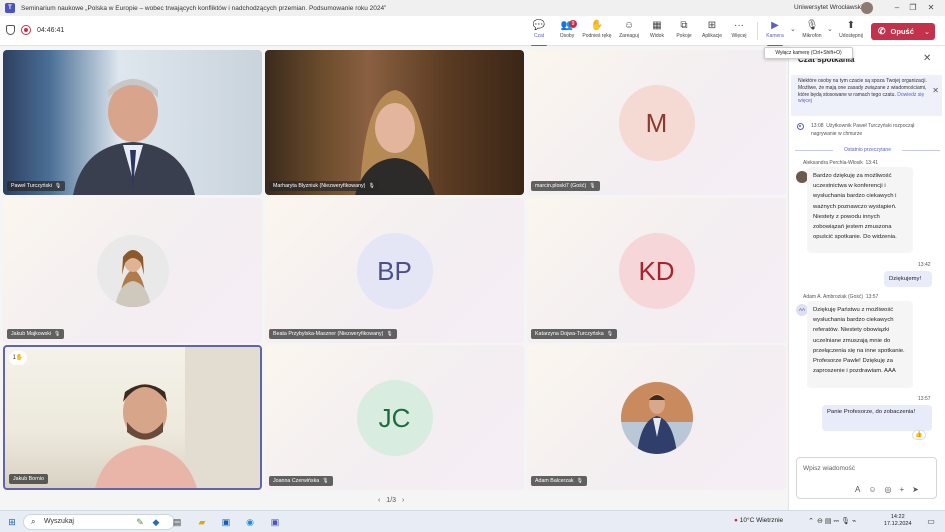 This screenshot has width=945, height=532. What do you see at coordinates (857, 489) in the screenshot?
I see `format-icon: A` at bounding box center [857, 489].